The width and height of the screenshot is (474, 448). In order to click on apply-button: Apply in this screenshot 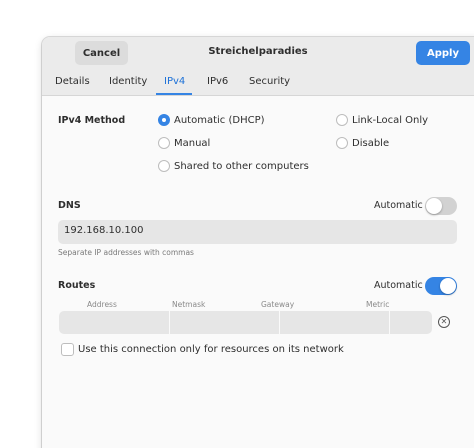, I will do `click(443, 53)`.